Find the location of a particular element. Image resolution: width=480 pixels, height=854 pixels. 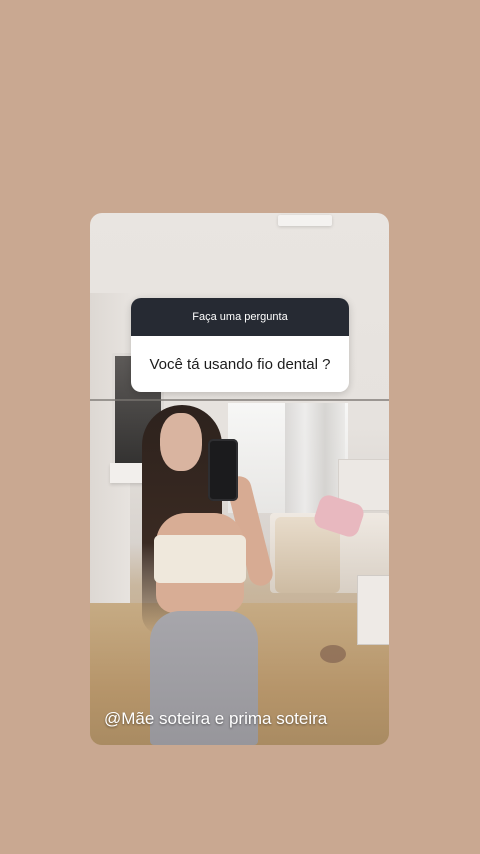

ceiling-light is located at coordinates (305, 220).